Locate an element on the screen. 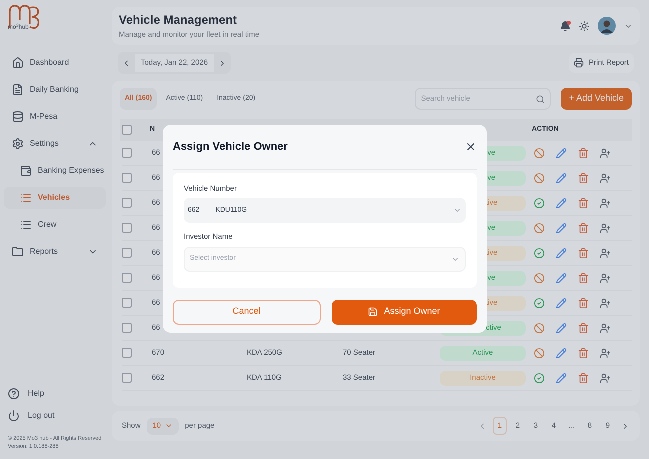 This screenshot has height=459, width=649. assign-owner-button: Assign Owner is located at coordinates (404, 312).